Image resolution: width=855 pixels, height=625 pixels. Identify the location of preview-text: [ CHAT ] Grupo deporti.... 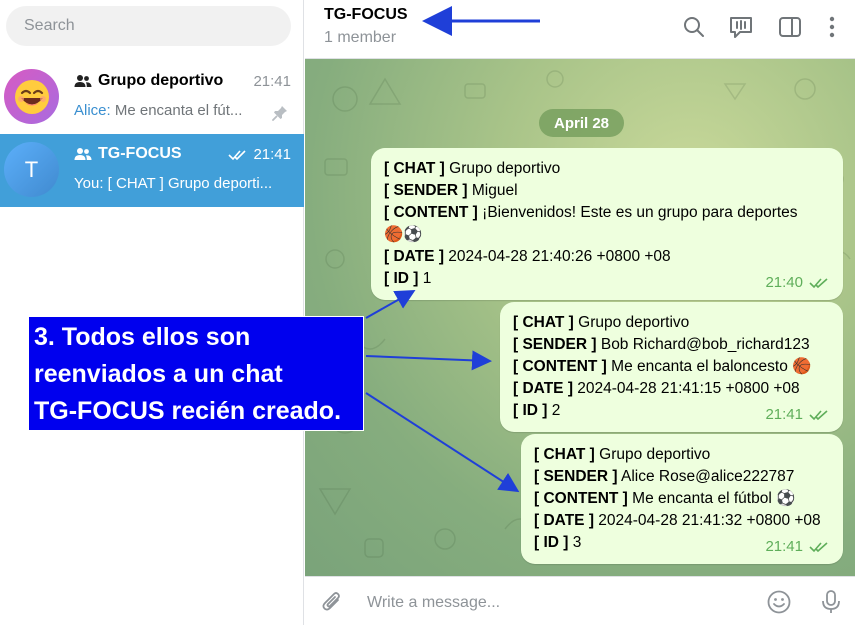
(188, 183).